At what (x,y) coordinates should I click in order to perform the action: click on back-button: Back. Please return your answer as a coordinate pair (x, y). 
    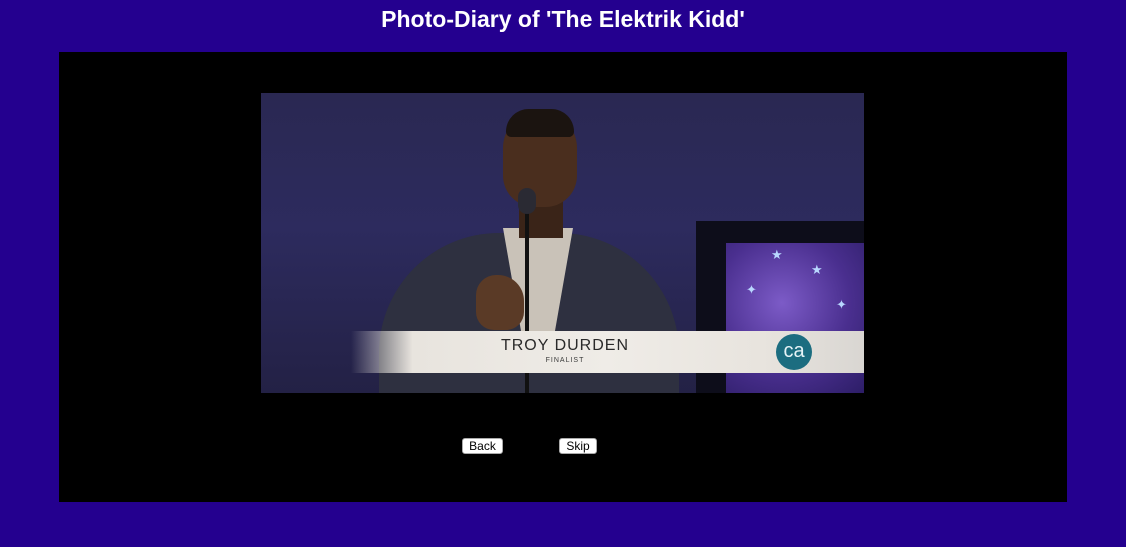
    Looking at the image, I should click on (482, 446).